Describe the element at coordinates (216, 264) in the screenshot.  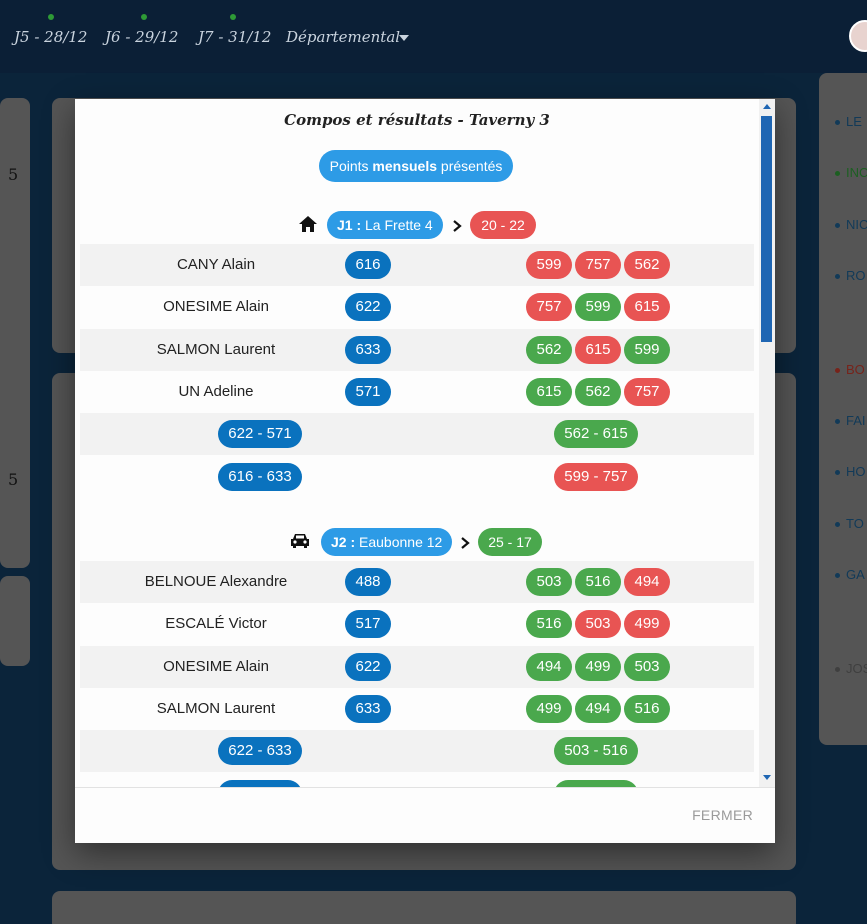
I see `player-name: CANY Alain` at that location.